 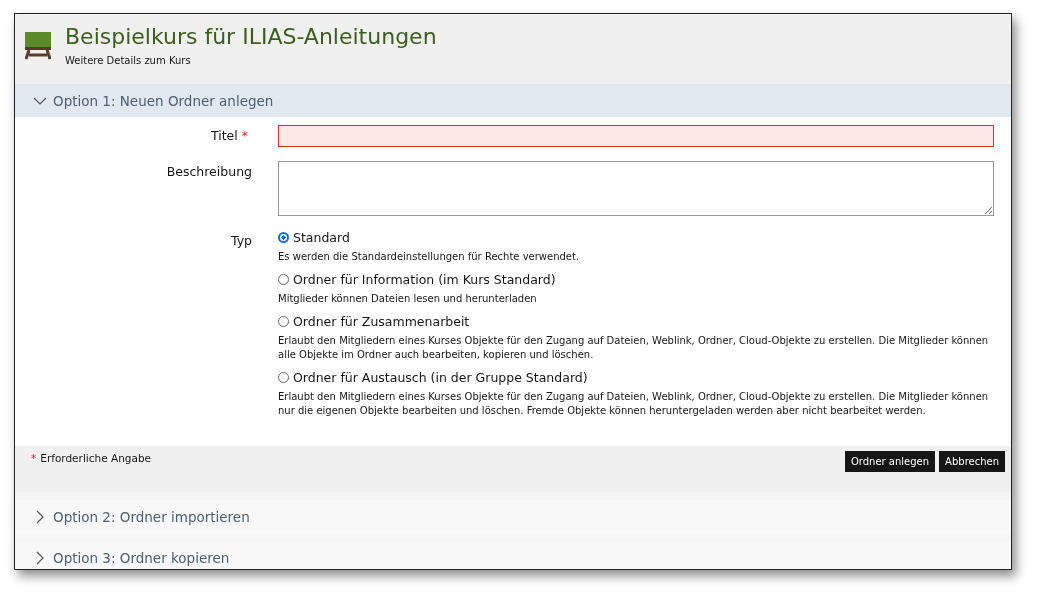 I want to click on field-label: Typ, so click(x=241, y=240).